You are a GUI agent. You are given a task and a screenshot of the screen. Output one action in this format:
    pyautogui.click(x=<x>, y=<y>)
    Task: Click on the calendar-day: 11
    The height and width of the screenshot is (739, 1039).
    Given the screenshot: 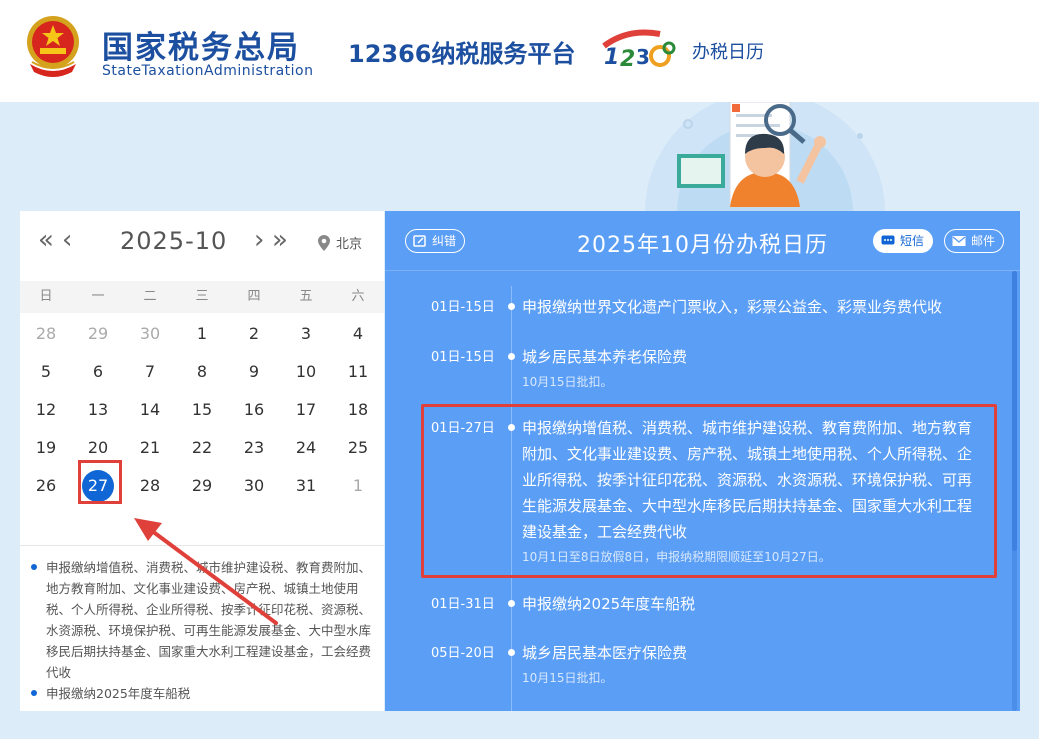 What is the action you would take?
    pyautogui.click(x=358, y=372)
    